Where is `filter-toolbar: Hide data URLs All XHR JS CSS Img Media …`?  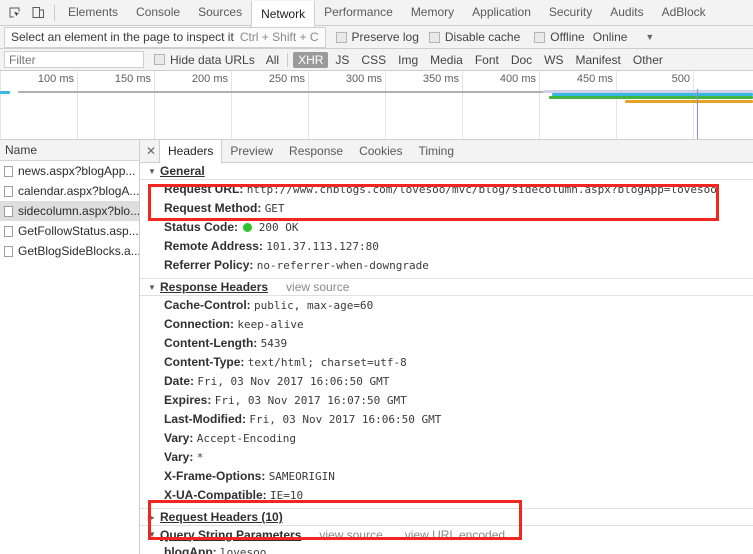 filter-toolbar: Hide data URLs All XHR JS CSS Img Media … is located at coordinates (376, 60).